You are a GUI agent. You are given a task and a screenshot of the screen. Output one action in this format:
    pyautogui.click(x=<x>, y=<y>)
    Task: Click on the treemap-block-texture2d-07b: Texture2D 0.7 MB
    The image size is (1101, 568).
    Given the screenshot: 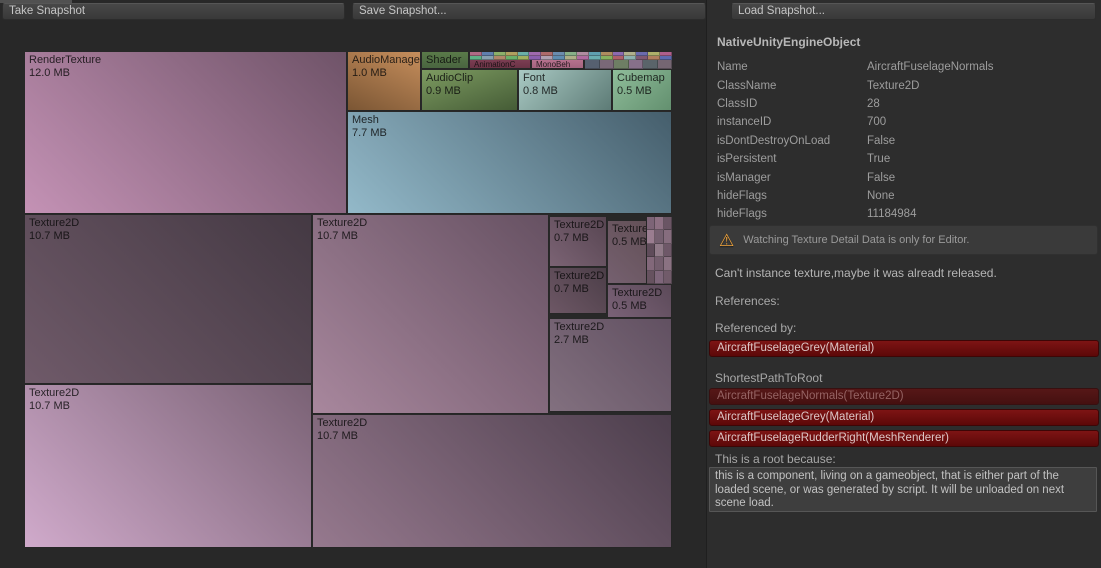 What is the action you would take?
    pyautogui.click(x=578, y=291)
    